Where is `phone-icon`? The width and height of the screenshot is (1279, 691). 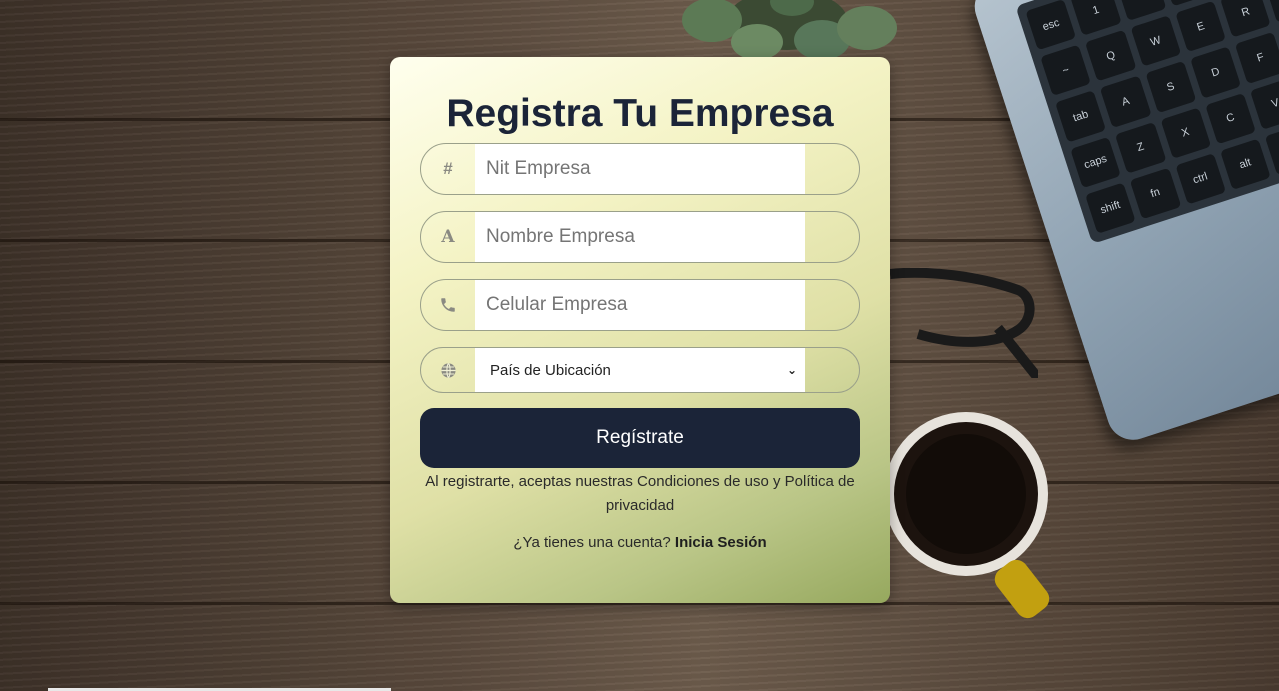
phone-icon is located at coordinates (448, 305).